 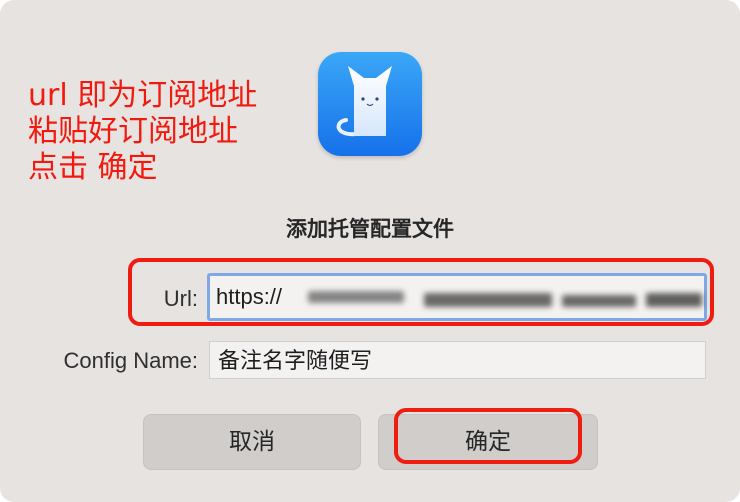 I want to click on url-label: Url:, so click(x=180, y=298).